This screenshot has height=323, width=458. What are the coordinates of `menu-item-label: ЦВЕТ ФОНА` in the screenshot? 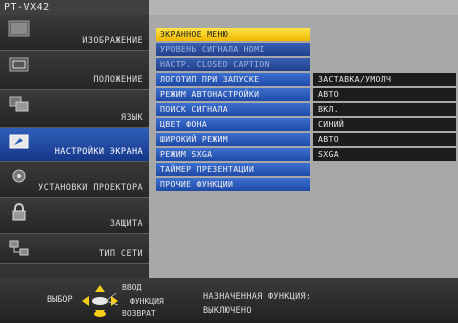 It's located at (233, 124).